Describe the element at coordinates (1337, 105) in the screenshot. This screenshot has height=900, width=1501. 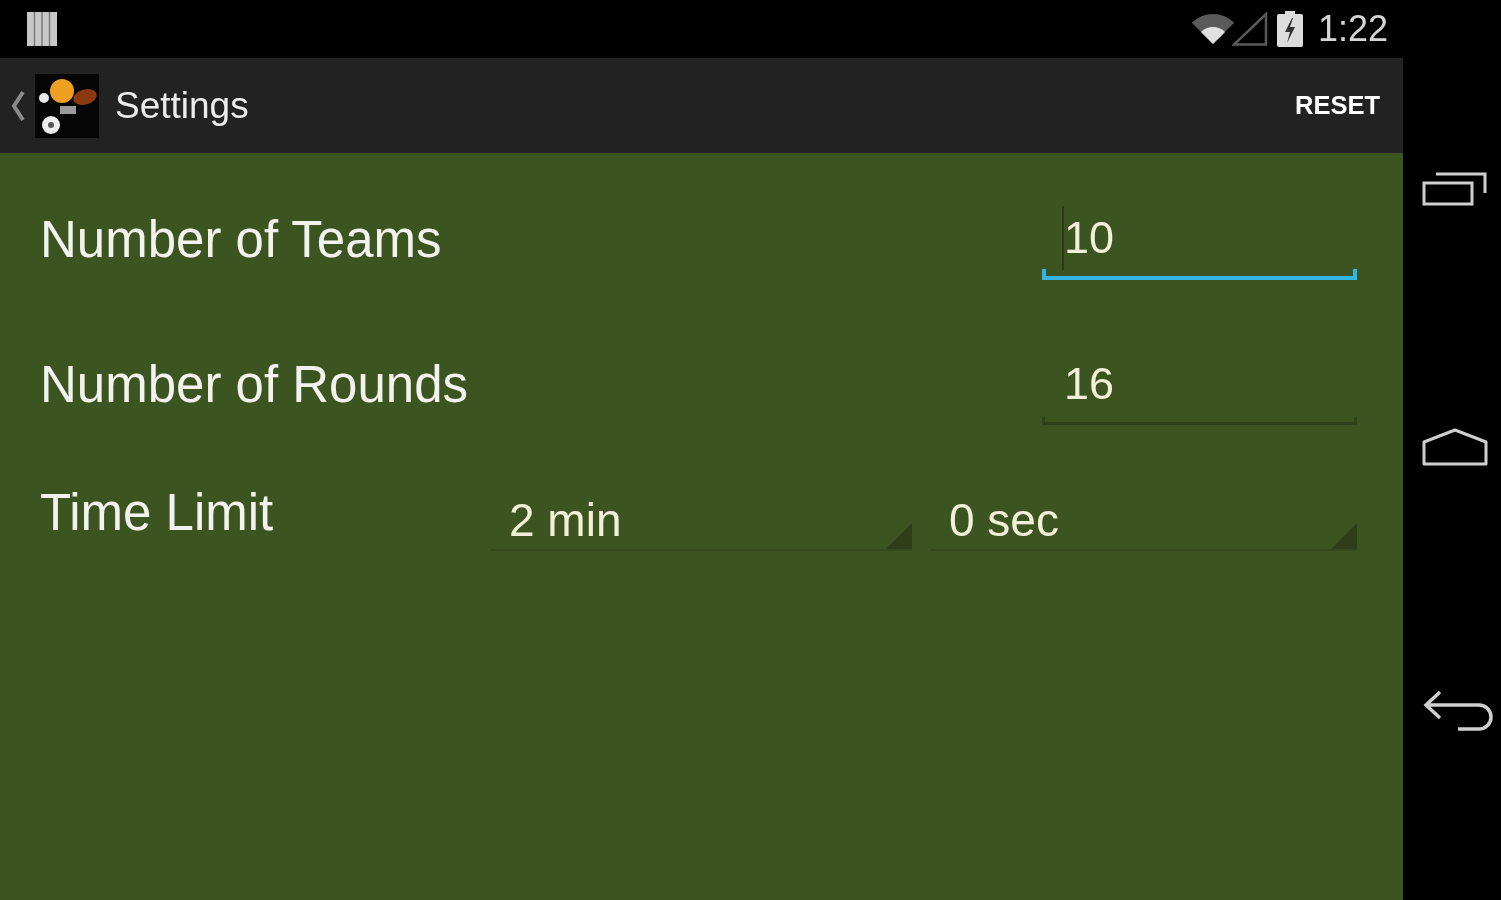
I see `reset-button: RESET` at that location.